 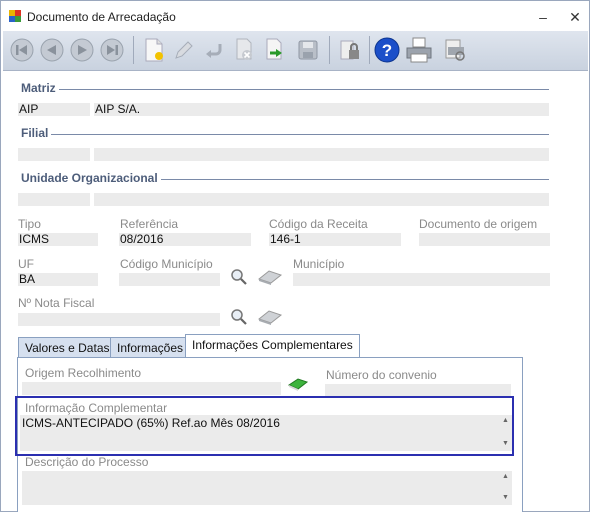 I want to click on matriz-divider, so click(x=304, y=89).